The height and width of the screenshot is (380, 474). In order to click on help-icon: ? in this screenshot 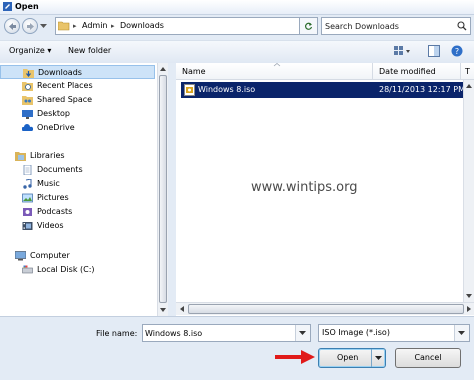, I will do `click(457, 51)`.